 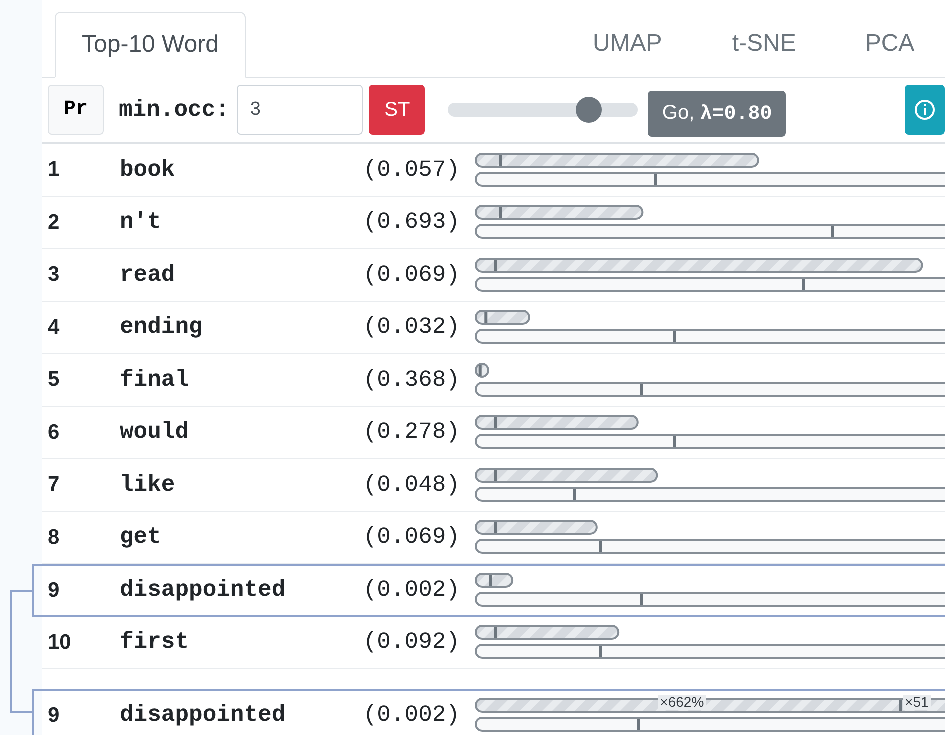 What do you see at coordinates (890, 44) in the screenshot?
I see `tab: PCA` at bounding box center [890, 44].